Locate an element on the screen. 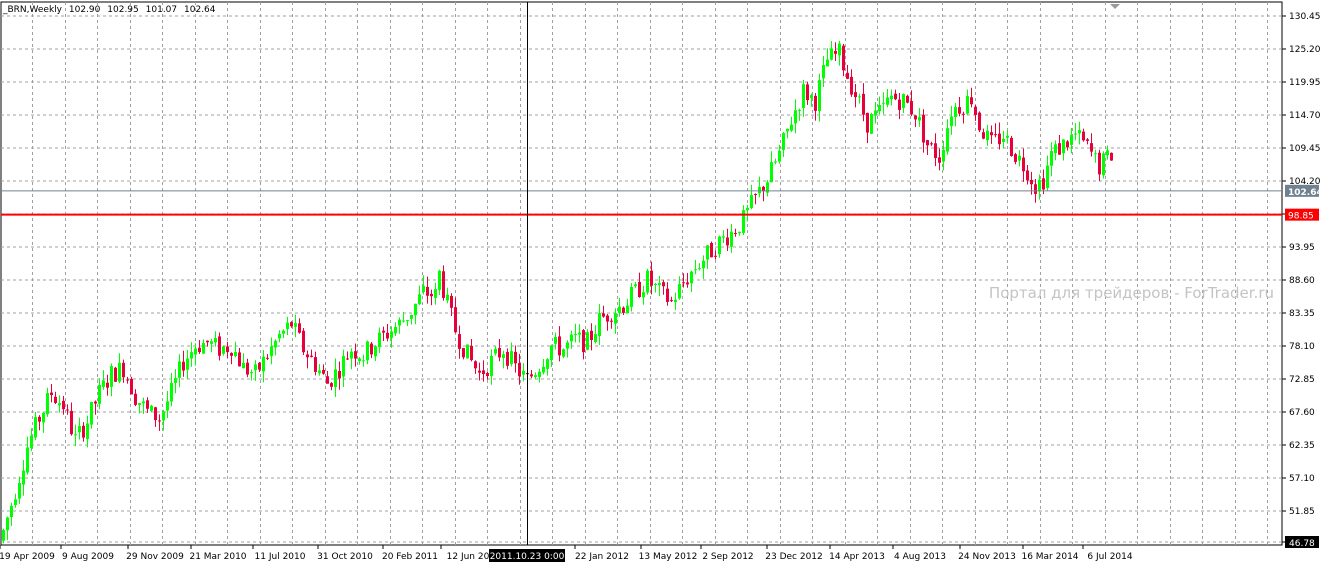 Image resolution: width=1320 pixels, height=562 pixels. x-tick-label: 23 Dec 2012 is located at coordinates (794, 557).